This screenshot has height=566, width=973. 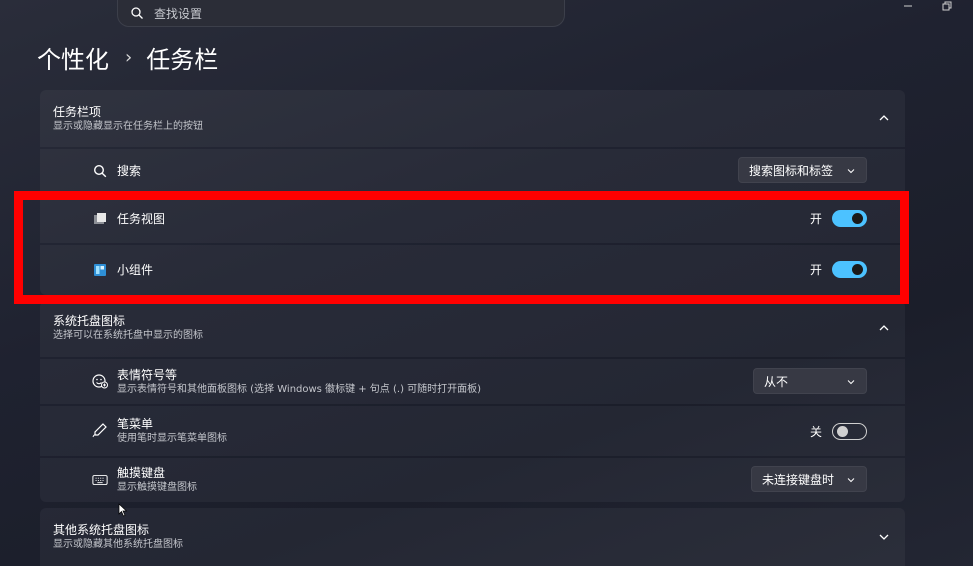 I want to click on section-other-tray-header: 其他系统托盘图标 显示或隐藏其他系统托盘图标, so click(x=472, y=537).